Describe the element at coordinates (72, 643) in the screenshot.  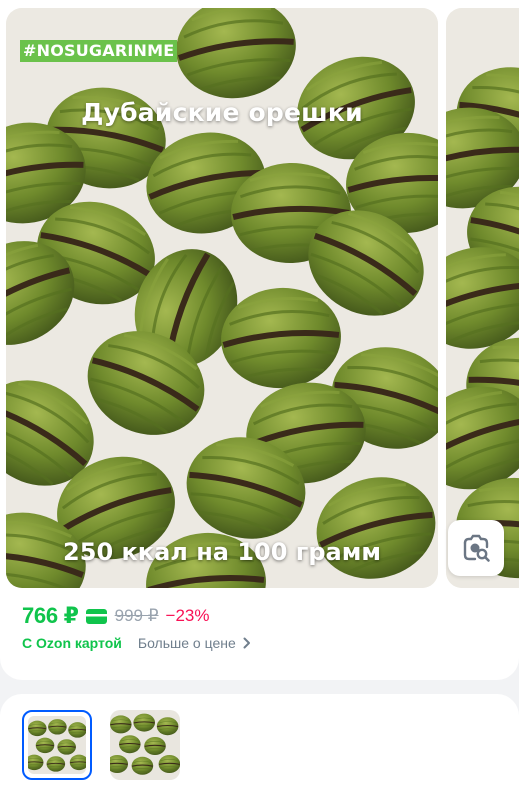
I see `ozon-card-label: С Ozon картой` at that location.